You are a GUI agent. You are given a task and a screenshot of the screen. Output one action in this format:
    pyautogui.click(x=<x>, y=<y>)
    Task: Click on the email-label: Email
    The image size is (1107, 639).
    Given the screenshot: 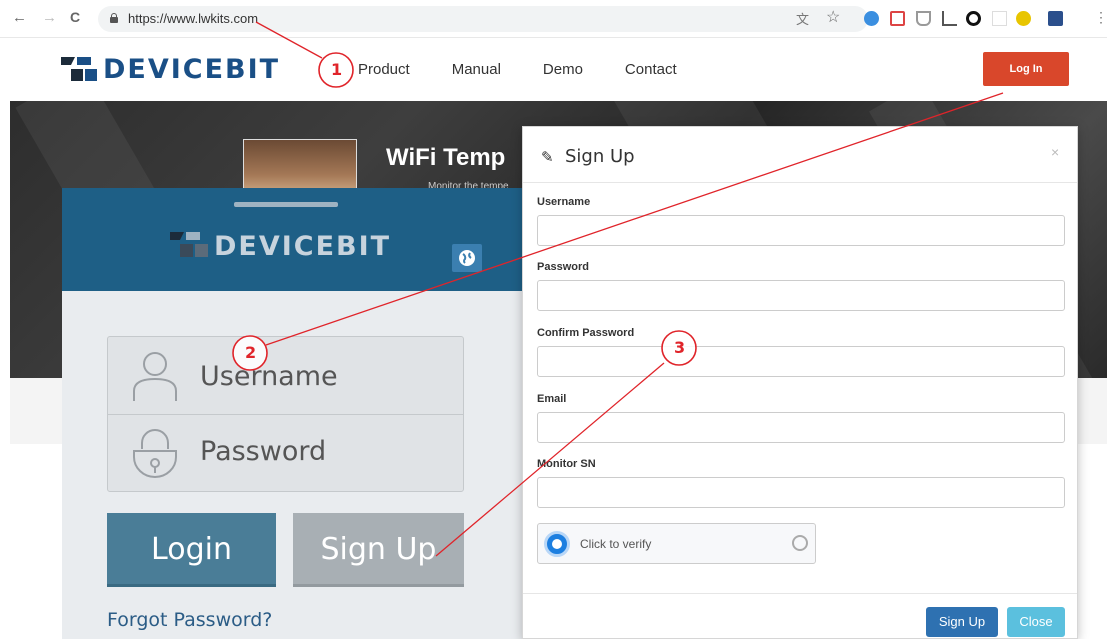 What is the action you would take?
    pyautogui.click(x=552, y=399)
    